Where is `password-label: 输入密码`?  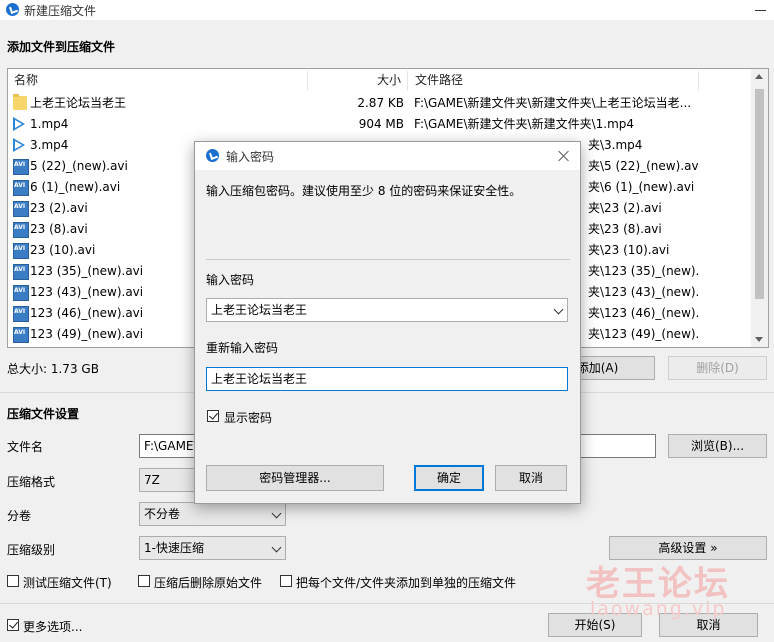 password-label: 输入密码 is located at coordinates (230, 280).